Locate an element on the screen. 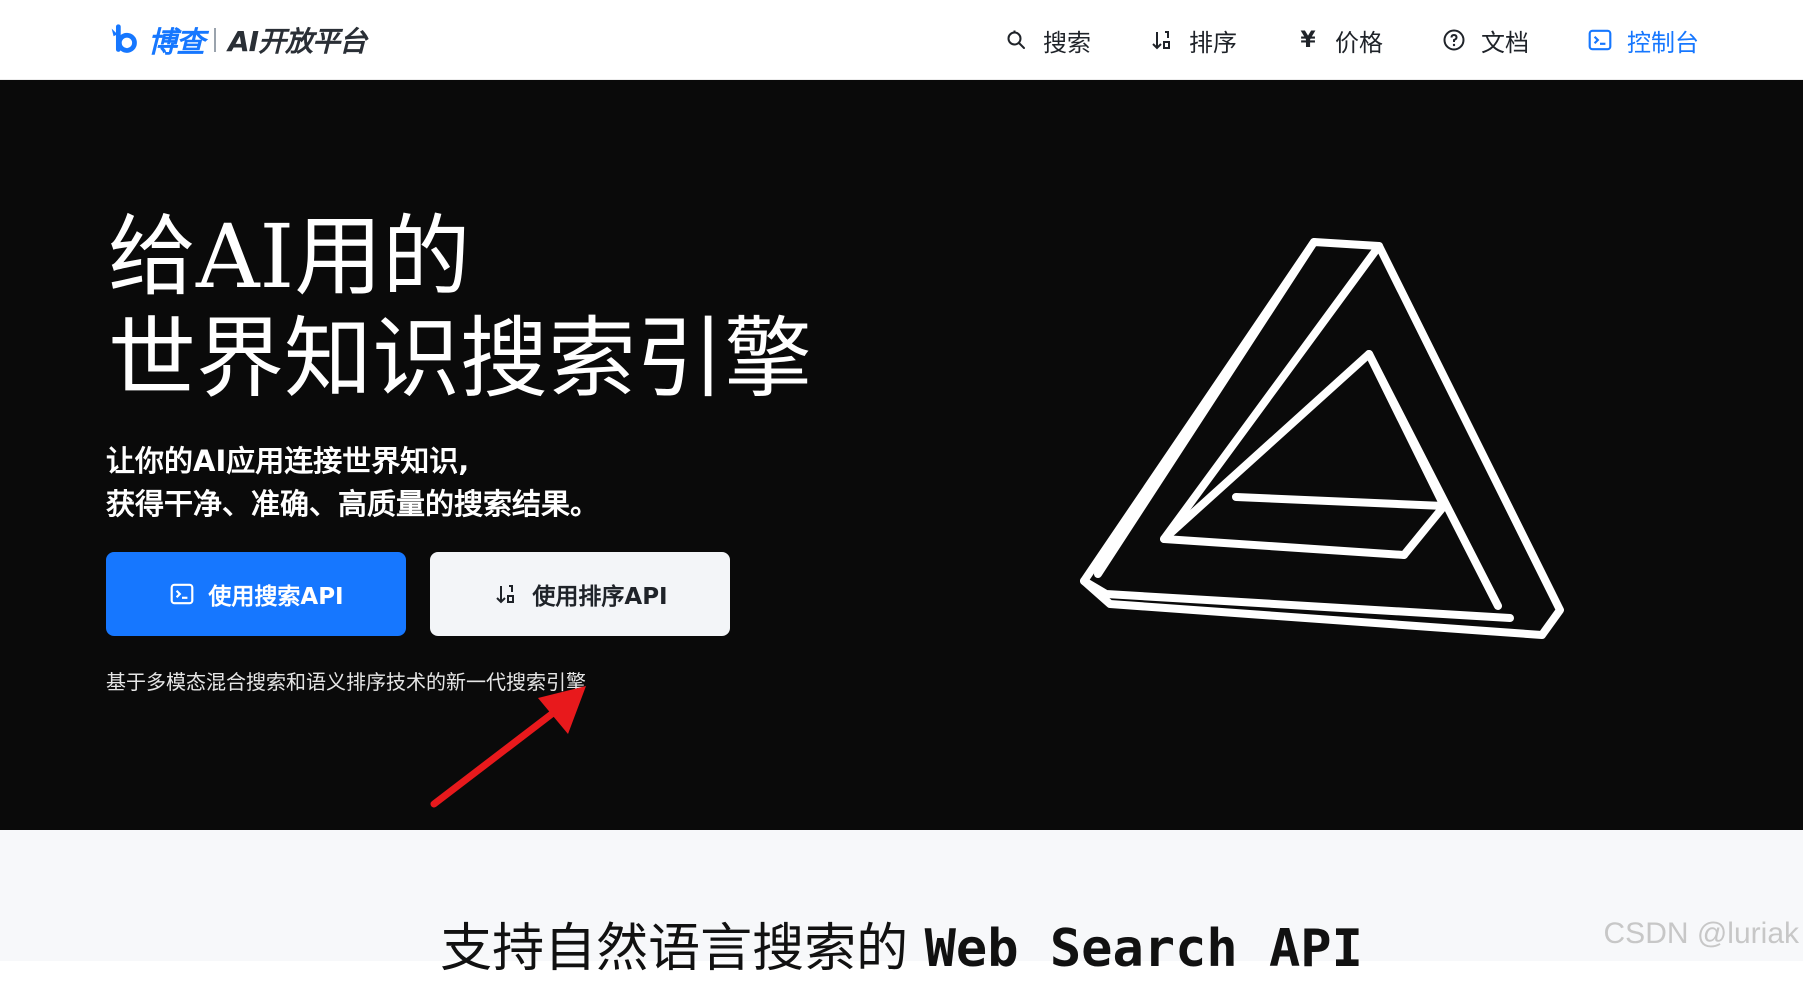 Image resolution: width=1803 pixels, height=981 pixels. use-rerank-api-label: 使用排序API is located at coordinates (600, 597).